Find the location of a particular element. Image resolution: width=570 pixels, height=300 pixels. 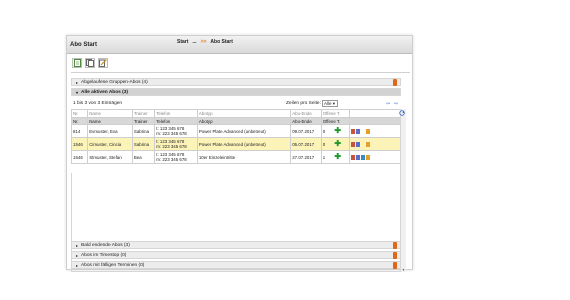

prev-page-icon: ⇦ is located at coordinates (388, 104).